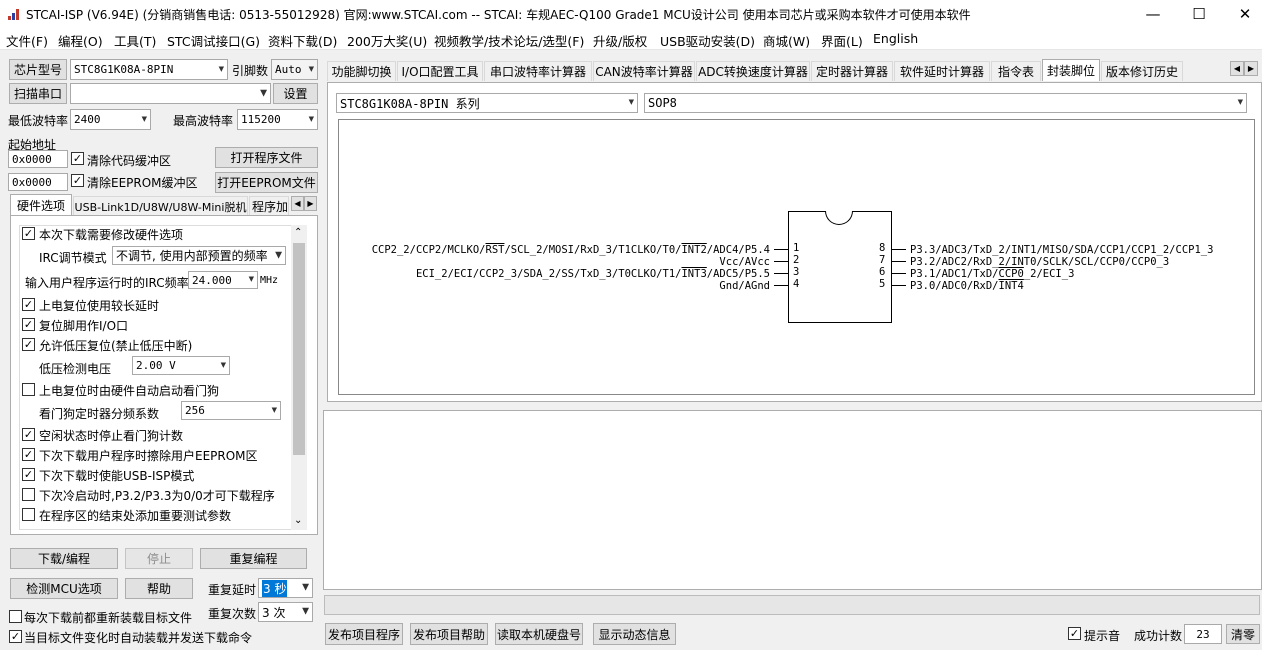  What do you see at coordinates (295, 93) in the screenshot?
I see `settings-button: 设置` at bounding box center [295, 93].